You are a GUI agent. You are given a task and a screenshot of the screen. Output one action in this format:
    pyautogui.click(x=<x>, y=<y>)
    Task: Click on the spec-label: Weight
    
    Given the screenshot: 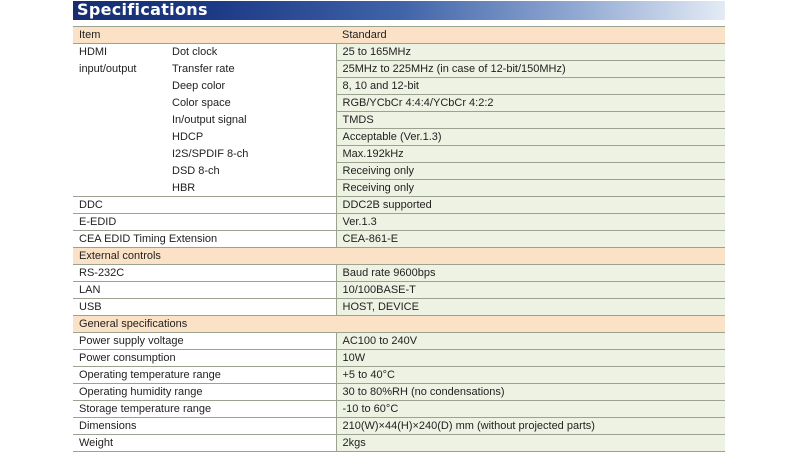 What is the action you would take?
    pyautogui.click(x=204, y=443)
    